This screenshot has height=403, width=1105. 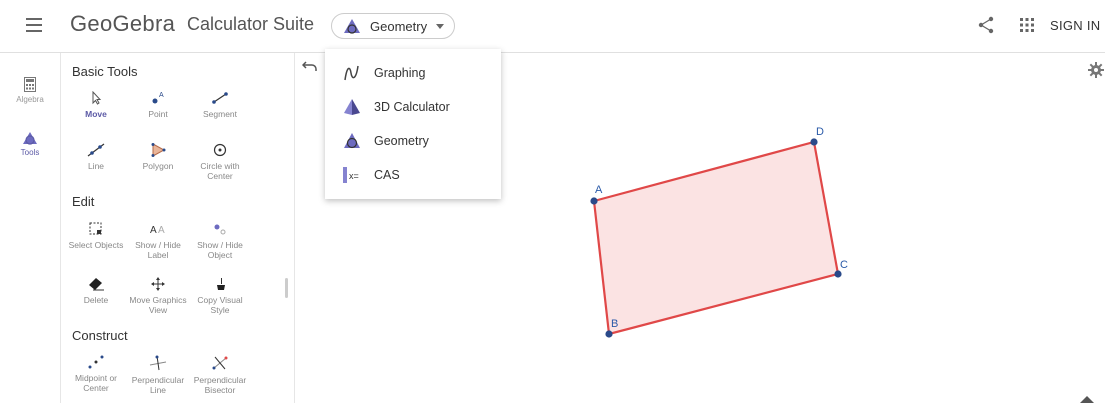 I want to click on menu-icon, so click(x=34, y=25).